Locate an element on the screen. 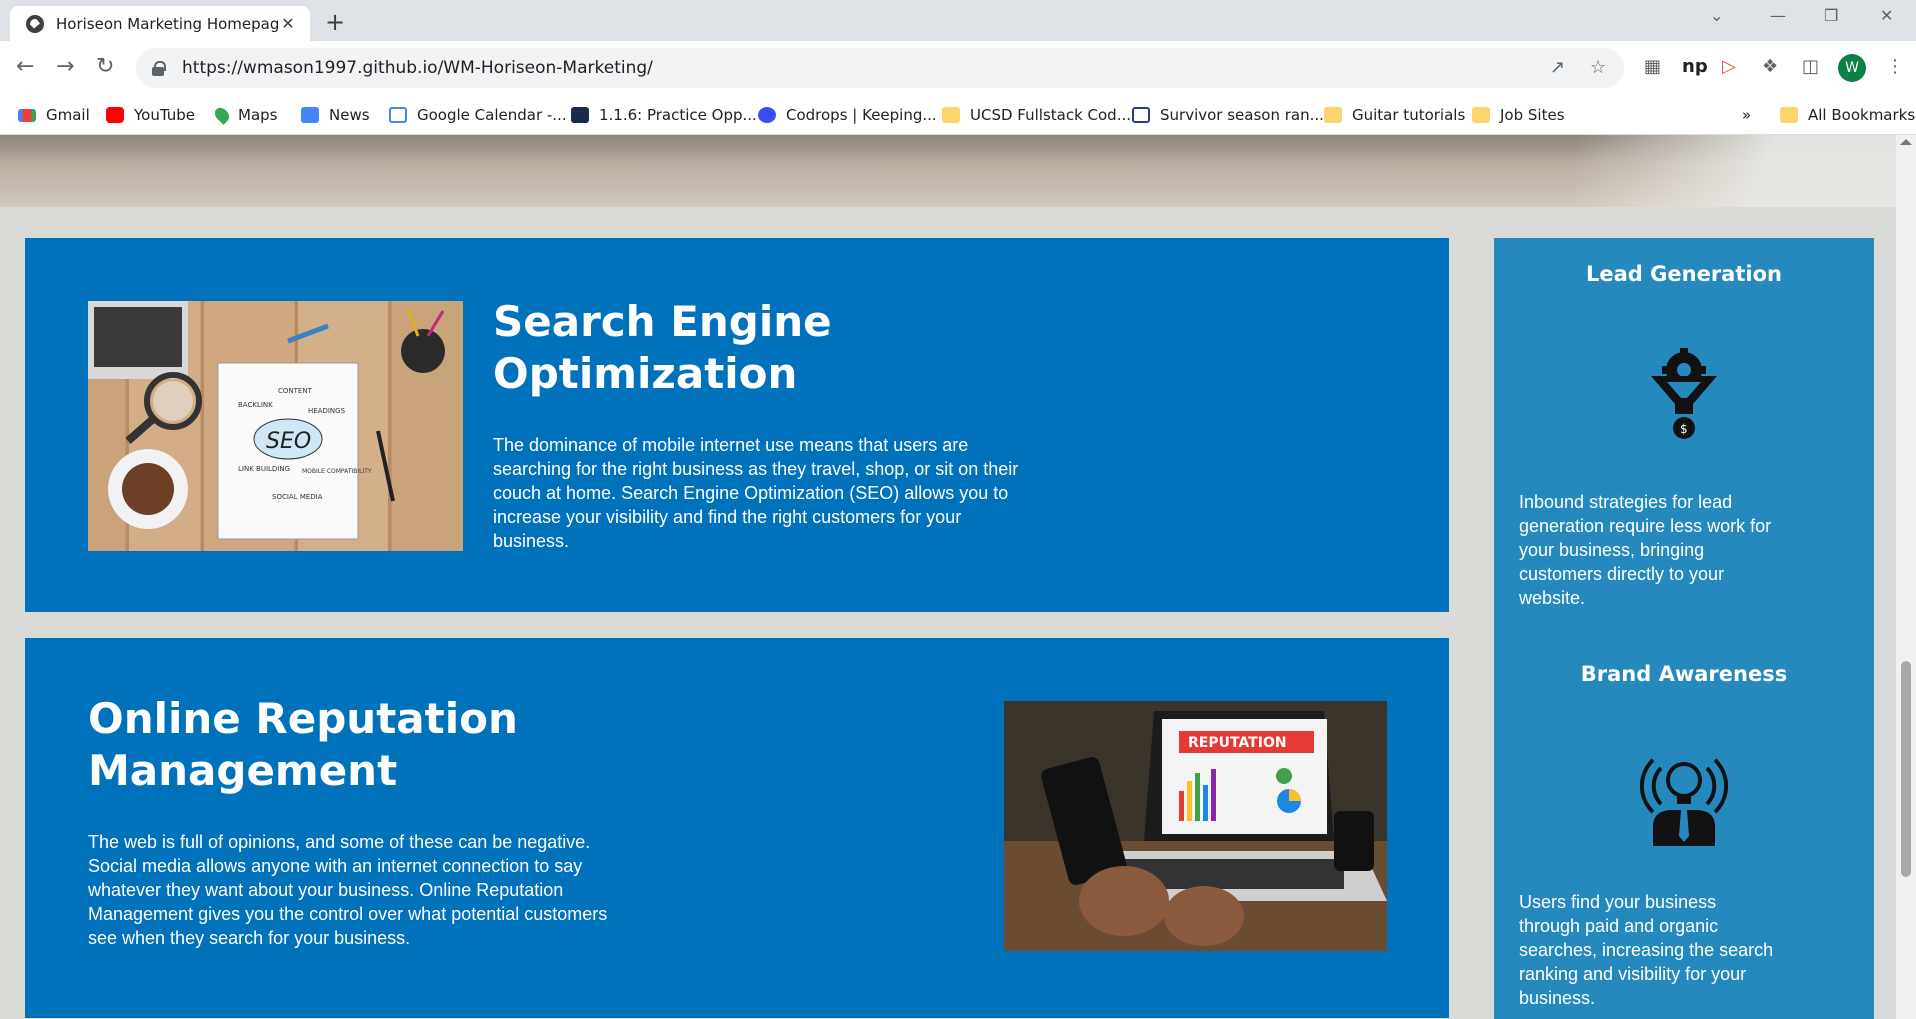 The height and width of the screenshot is (1019, 1916). codrops-drop-icon is located at coordinates (767, 115).